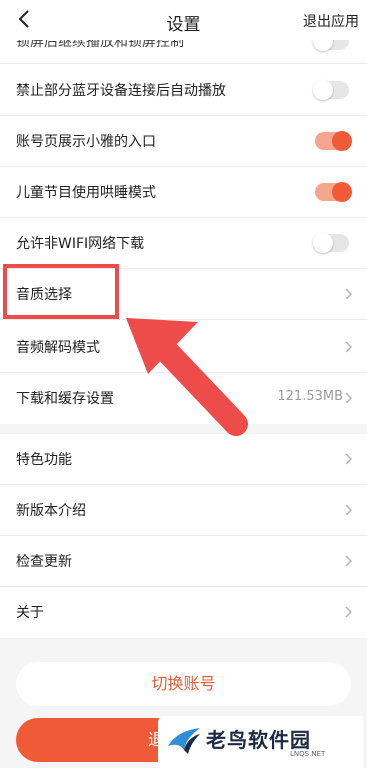  I want to click on setting-row-about: 关于, so click(183, 612).